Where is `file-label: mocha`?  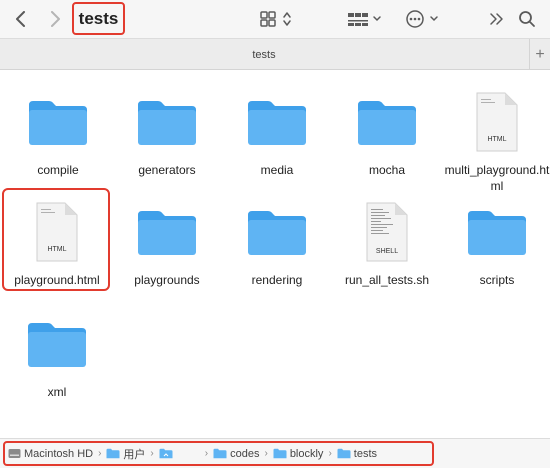 file-label: mocha is located at coordinates (387, 170).